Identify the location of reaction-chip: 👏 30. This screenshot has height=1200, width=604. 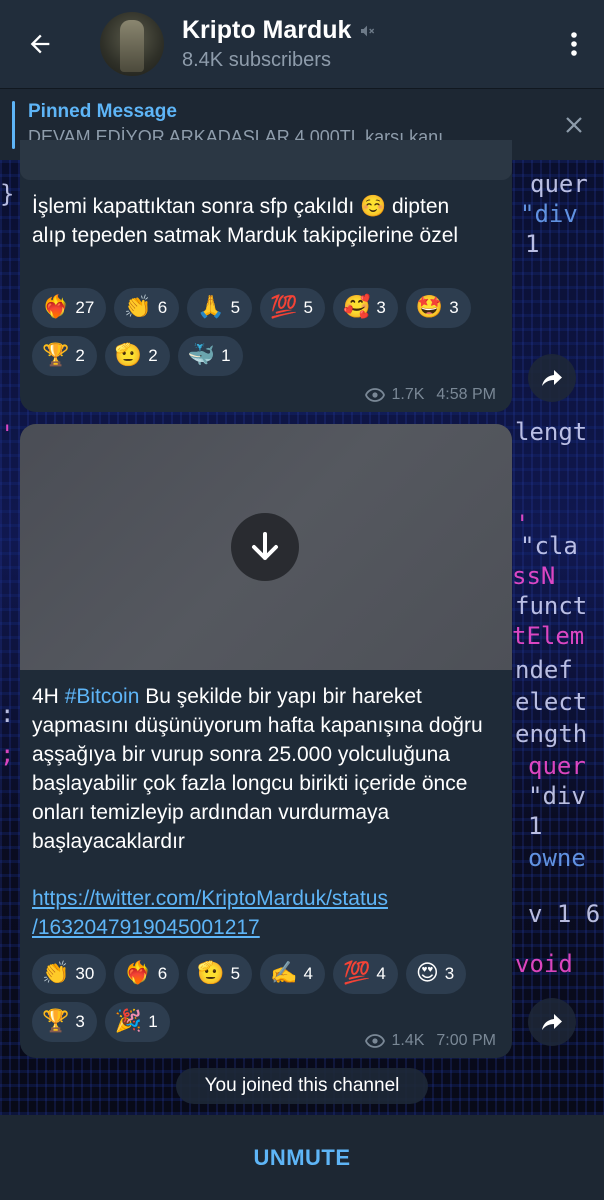
(69, 974).